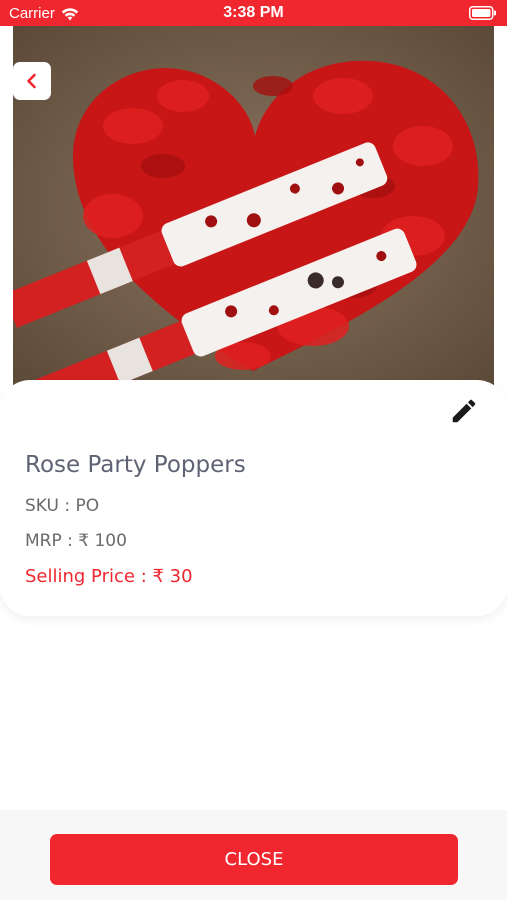 The width and height of the screenshot is (507, 900). Describe the element at coordinates (76, 541) in the screenshot. I see `mrp-text: MRP : ₹ 100` at that location.